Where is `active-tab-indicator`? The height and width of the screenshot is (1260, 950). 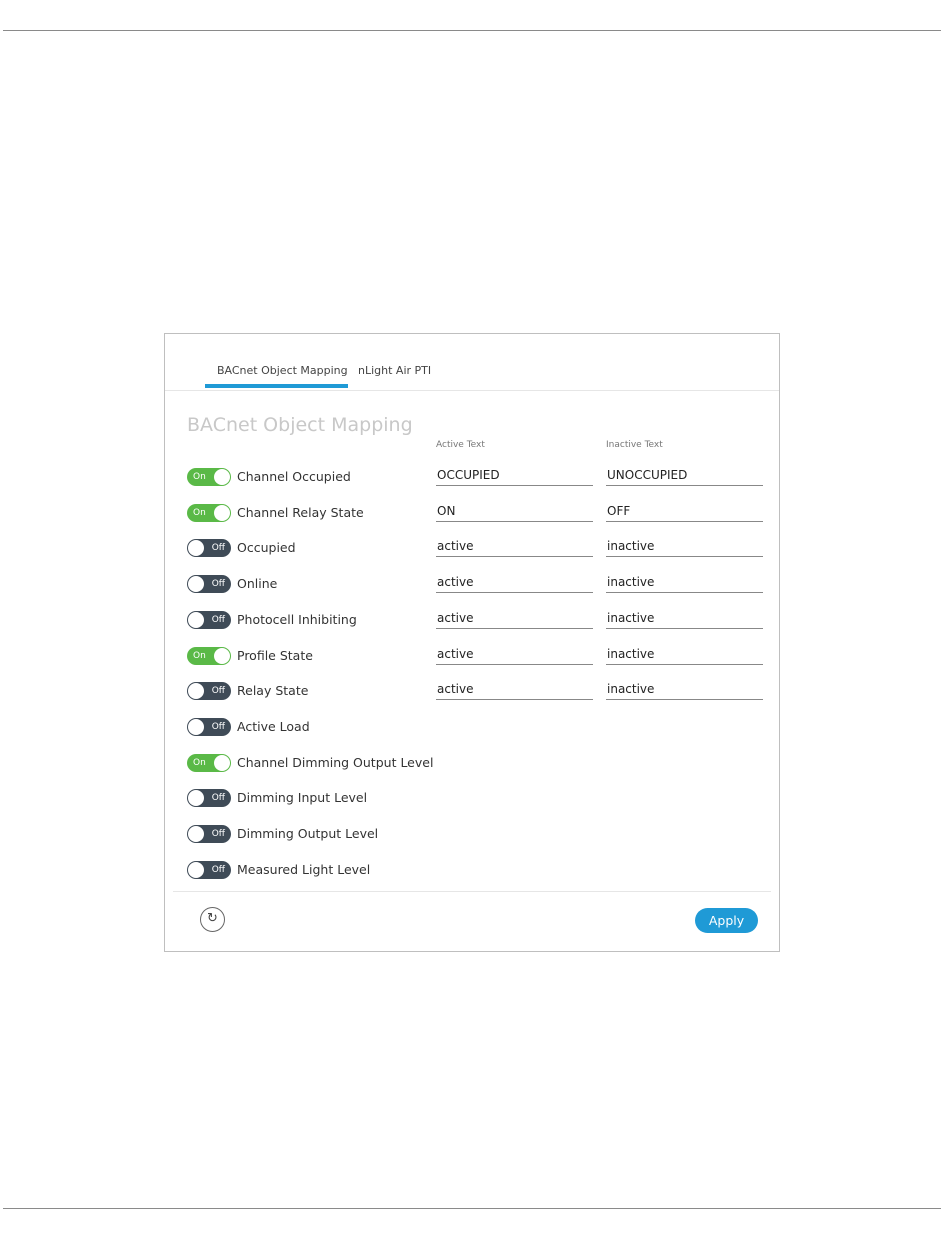
active-tab-indicator is located at coordinates (276, 386).